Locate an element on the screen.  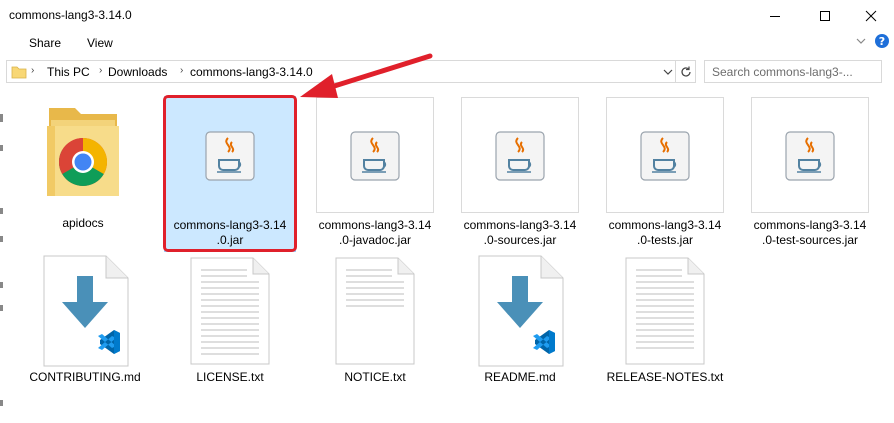
file-readme-md: README.md is located at coordinates (520, 322).